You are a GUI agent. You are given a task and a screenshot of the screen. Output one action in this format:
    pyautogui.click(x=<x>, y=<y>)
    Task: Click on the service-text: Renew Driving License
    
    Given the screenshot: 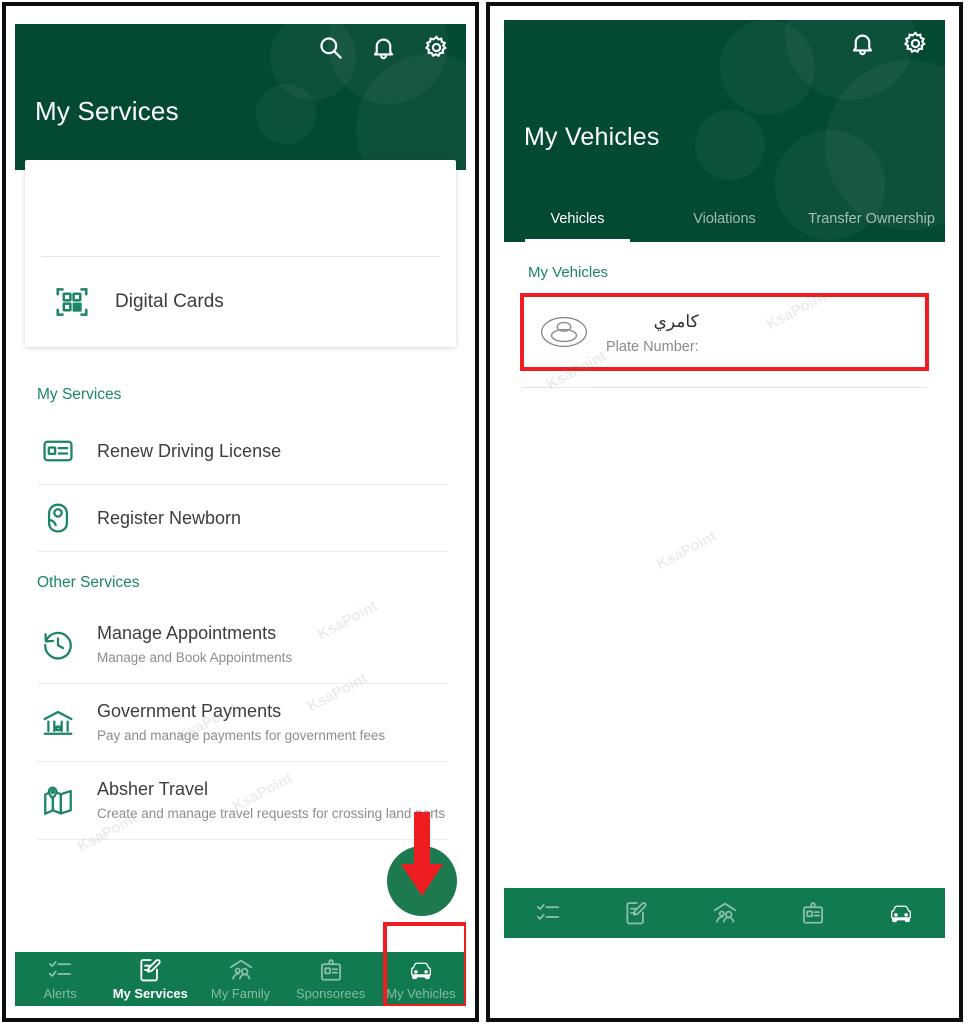 What is the action you would take?
    pyautogui.click(x=272, y=451)
    